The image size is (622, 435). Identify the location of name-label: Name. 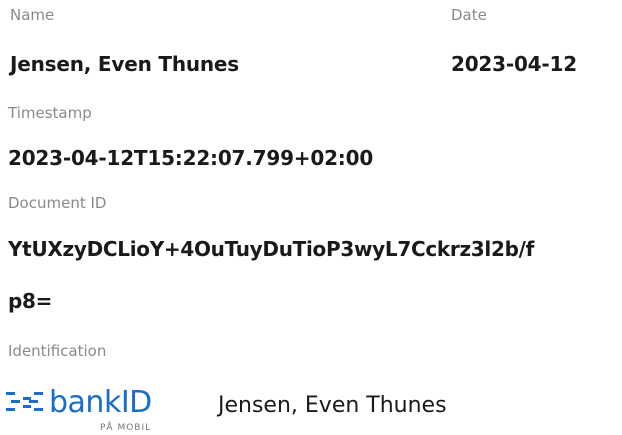
(32, 15).